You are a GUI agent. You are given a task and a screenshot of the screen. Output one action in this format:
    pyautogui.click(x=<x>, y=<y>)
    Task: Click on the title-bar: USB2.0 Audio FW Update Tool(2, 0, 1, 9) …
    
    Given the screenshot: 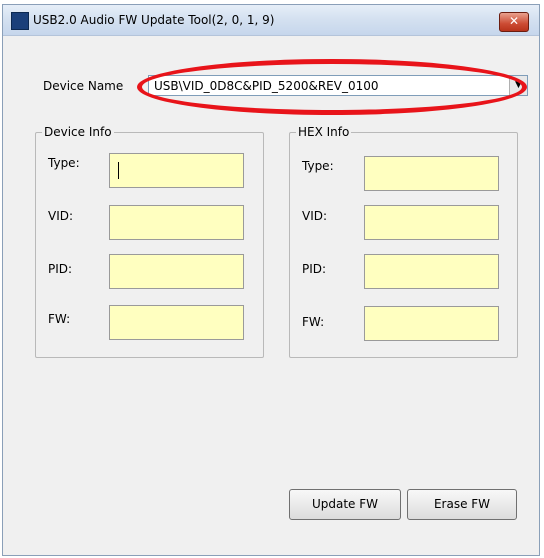 What is the action you would take?
    pyautogui.click(x=271, y=20)
    